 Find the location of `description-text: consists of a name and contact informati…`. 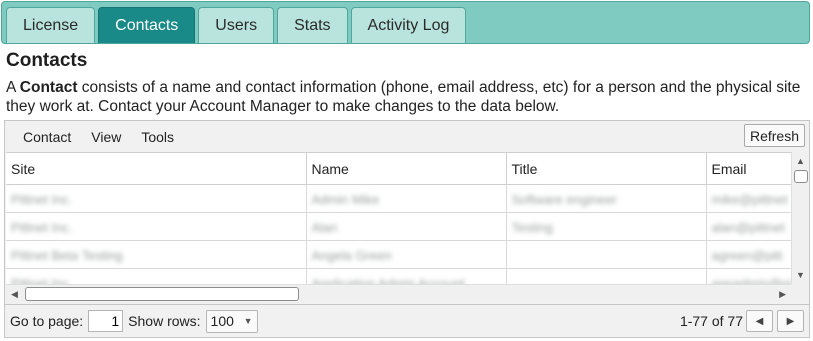

description-text: consists of a name and contact informati… is located at coordinates (403, 97).